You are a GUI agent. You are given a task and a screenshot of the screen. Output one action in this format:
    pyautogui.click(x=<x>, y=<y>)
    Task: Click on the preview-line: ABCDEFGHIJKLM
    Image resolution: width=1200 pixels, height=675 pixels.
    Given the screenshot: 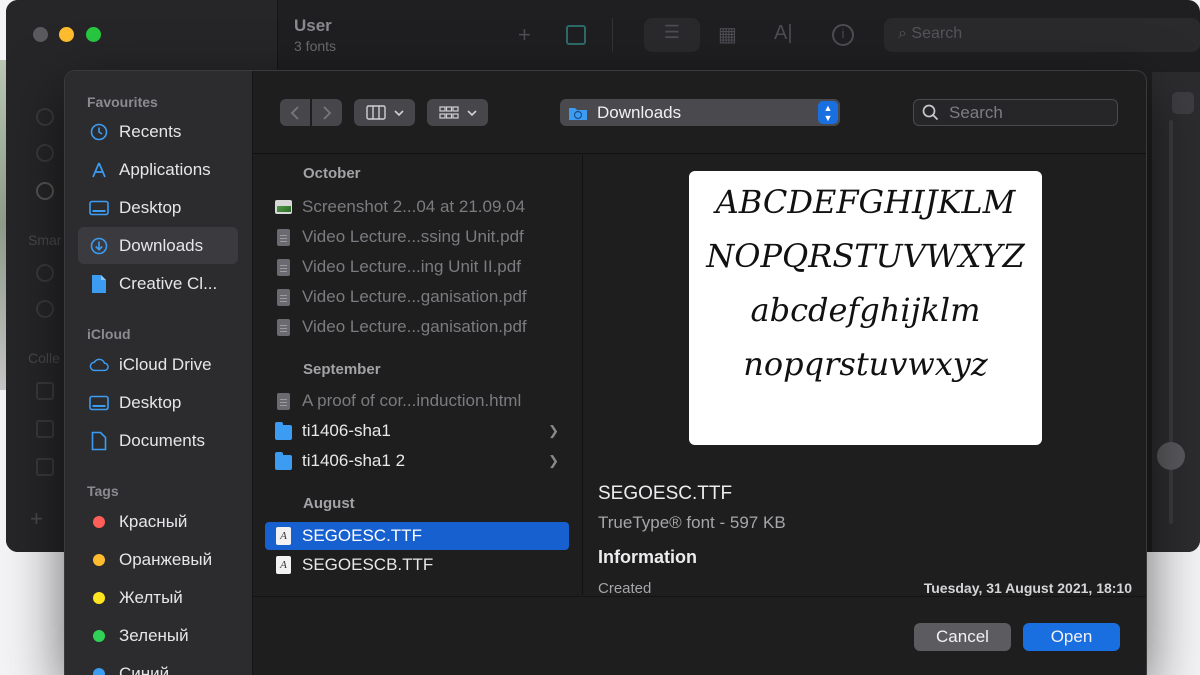 What is the action you would take?
    pyautogui.click(x=865, y=202)
    